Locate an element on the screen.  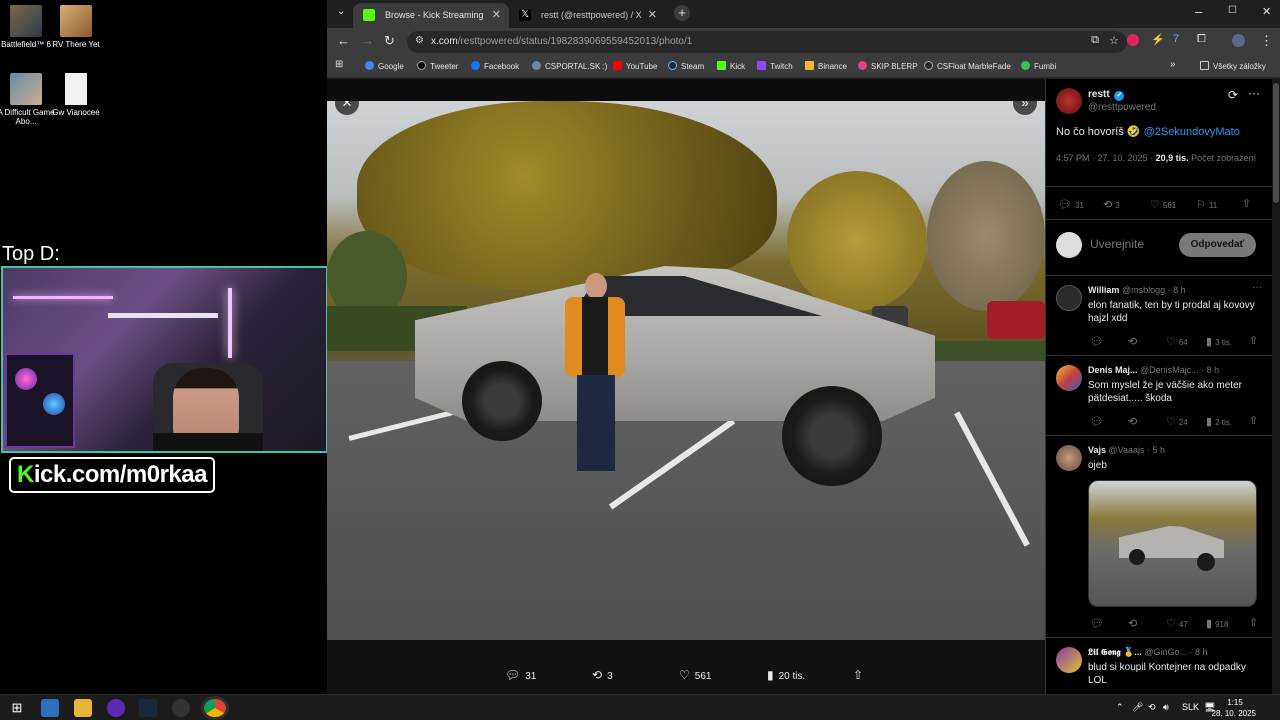
scrollbar-thumb is located at coordinates (1276, 143).